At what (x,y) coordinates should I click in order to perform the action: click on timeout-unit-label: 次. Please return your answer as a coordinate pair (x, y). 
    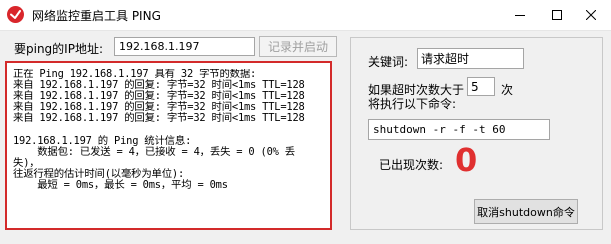
    Looking at the image, I should click on (507, 90).